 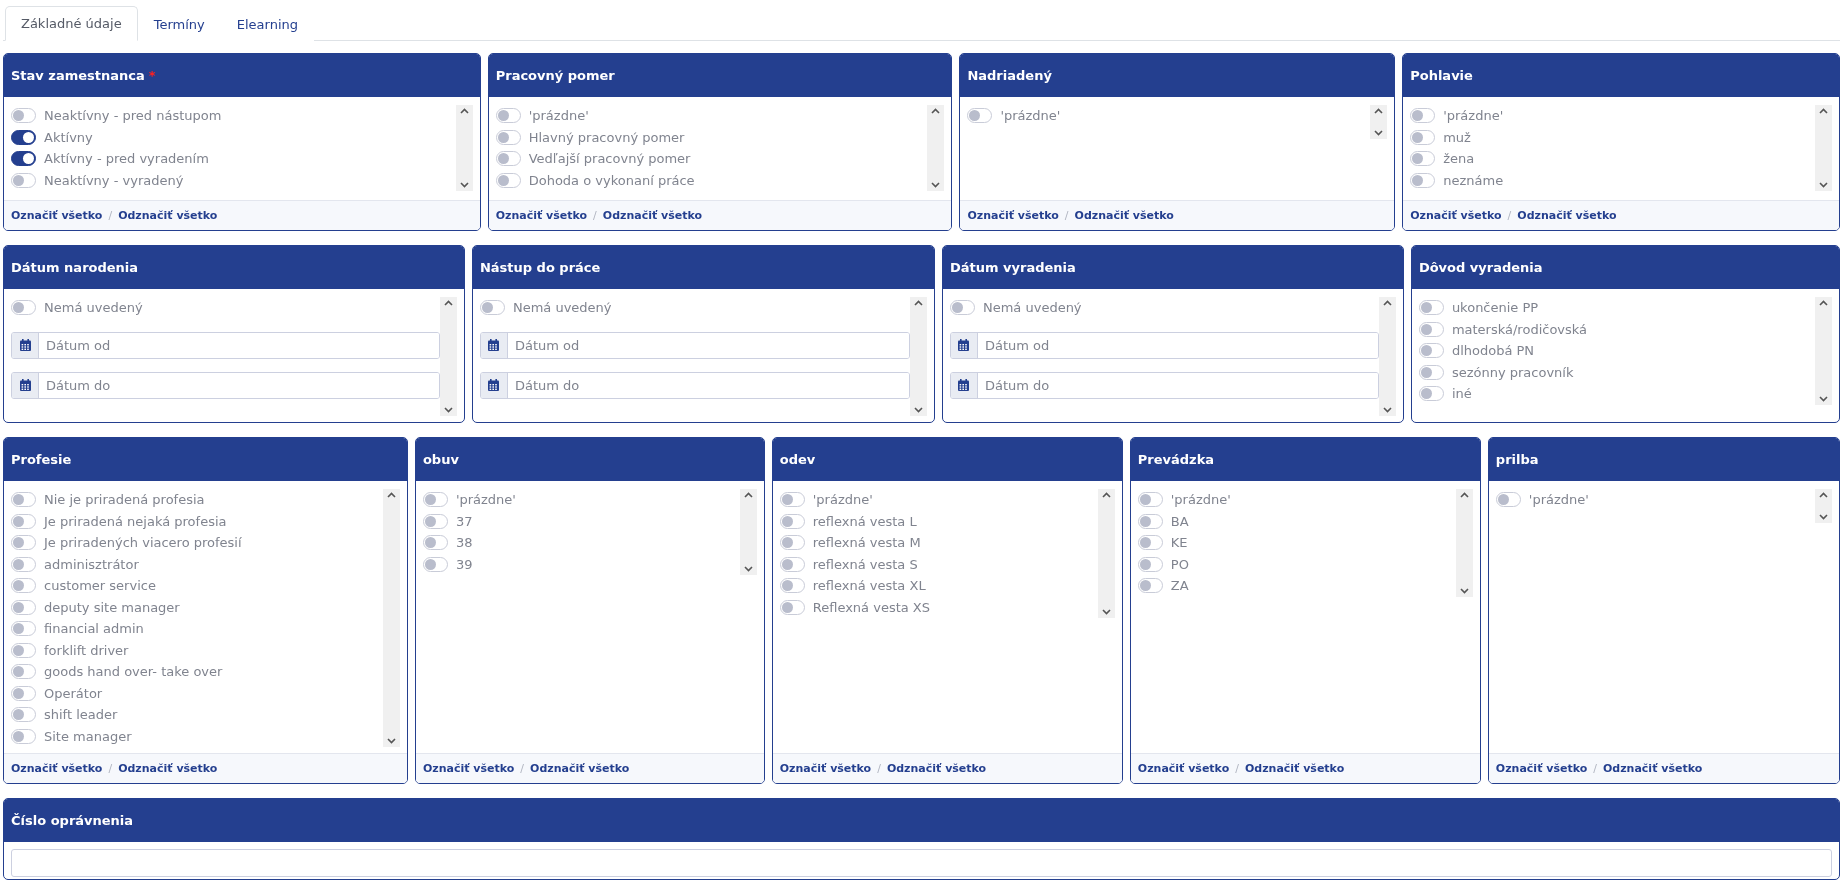 What do you see at coordinates (938, 564) in the screenshot?
I see `toggle-option: reflexná vesta S` at bounding box center [938, 564].